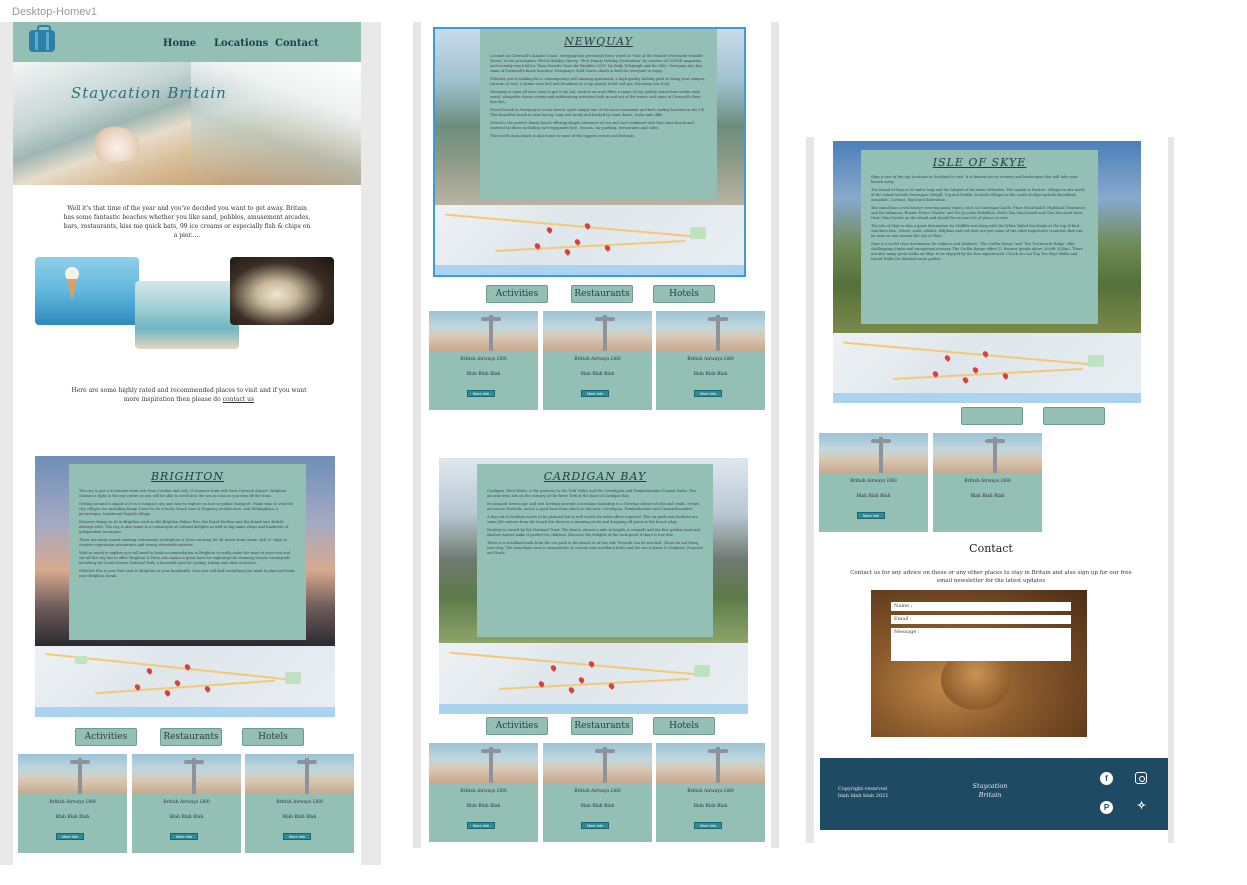 The width and height of the screenshot is (1247, 885). I want to click on destination-title: BRIGHTON, so click(187, 476).